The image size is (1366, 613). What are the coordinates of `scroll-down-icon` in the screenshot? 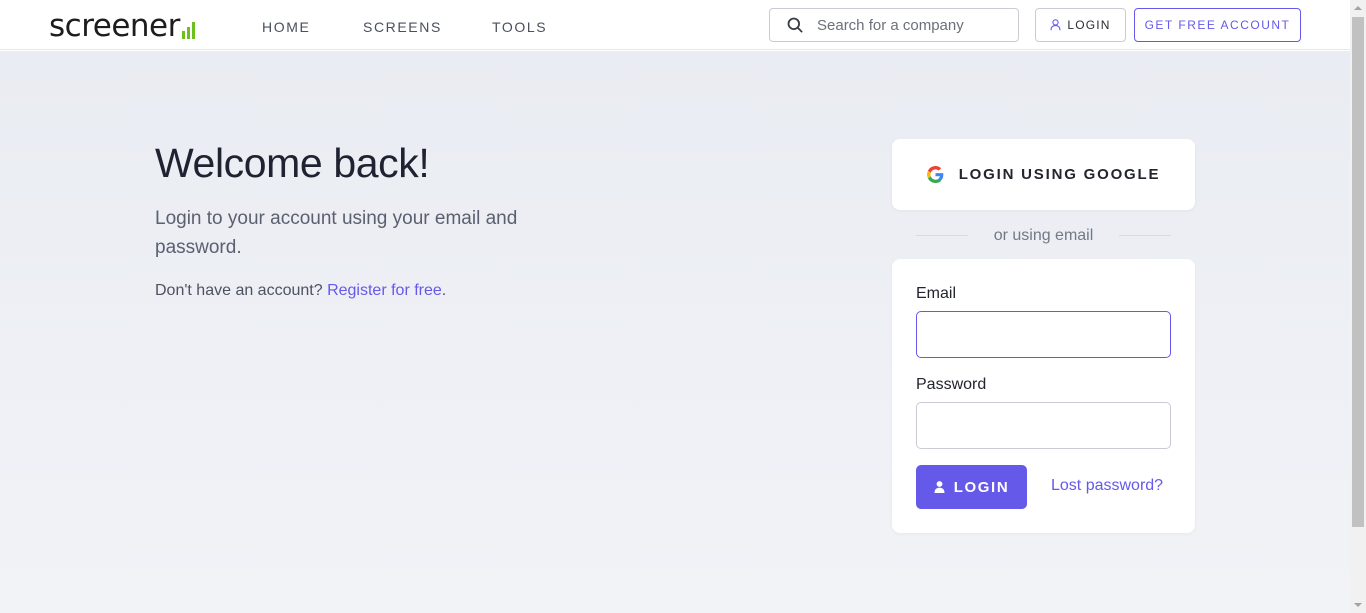 It's located at (1358, 605).